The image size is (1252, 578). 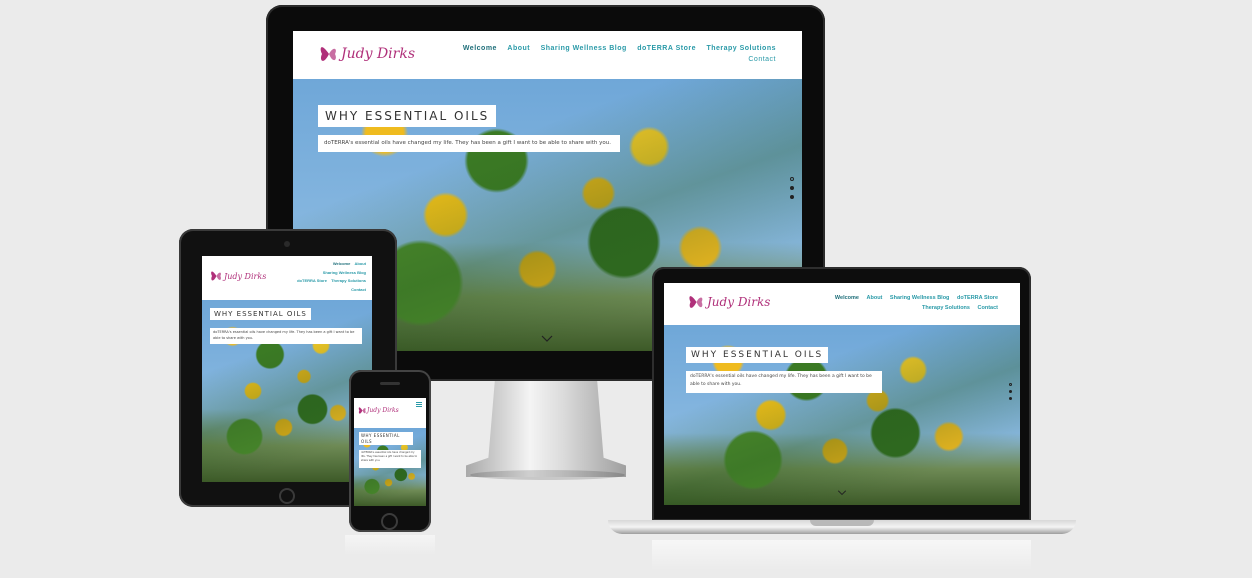 What do you see at coordinates (547, 475) in the screenshot?
I see `monitor-base-shadow` at bounding box center [547, 475].